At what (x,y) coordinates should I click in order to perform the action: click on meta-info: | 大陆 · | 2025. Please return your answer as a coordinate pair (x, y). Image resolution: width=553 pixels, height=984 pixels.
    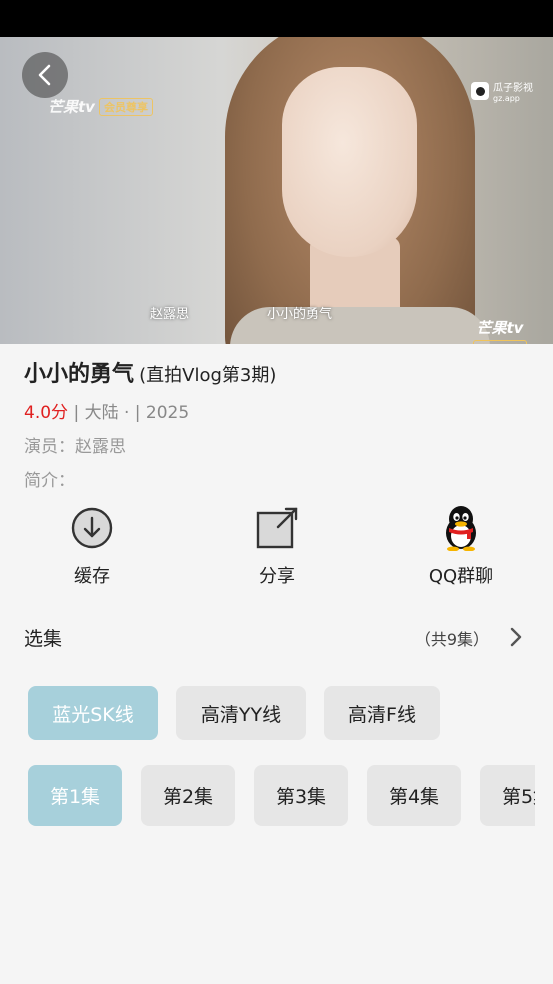
    Looking at the image, I should click on (129, 413).